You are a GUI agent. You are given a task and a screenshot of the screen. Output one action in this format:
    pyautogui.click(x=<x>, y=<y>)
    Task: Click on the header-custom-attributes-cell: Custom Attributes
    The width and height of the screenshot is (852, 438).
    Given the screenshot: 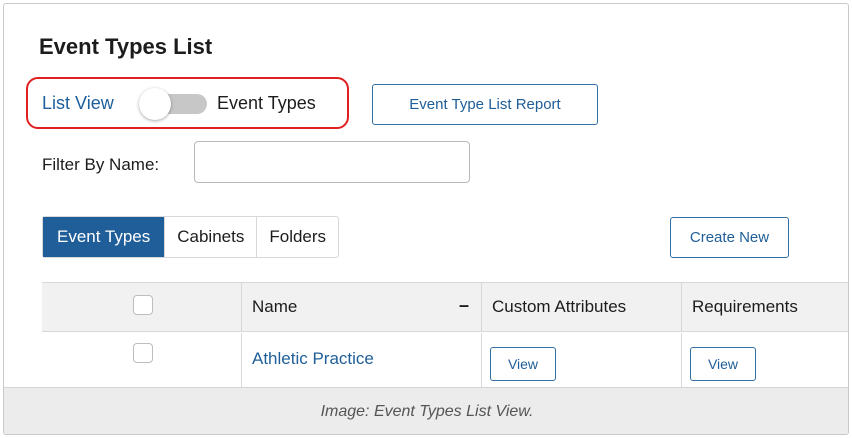 What is the action you would take?
    pyautogui.click(x=582, y=307)
    